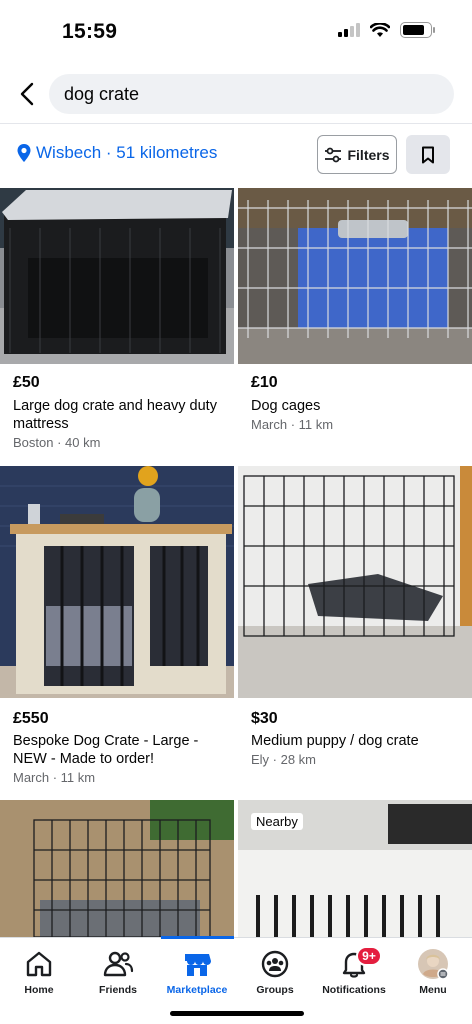  Describe the element at coordinates (369, 956) in the screenshot. I see `notification-count-badge: 9+` at that location.